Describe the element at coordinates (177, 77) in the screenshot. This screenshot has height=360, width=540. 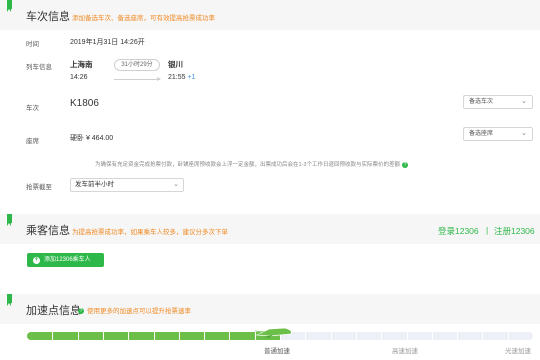
I see `arrive-time: 21:55` at that location.